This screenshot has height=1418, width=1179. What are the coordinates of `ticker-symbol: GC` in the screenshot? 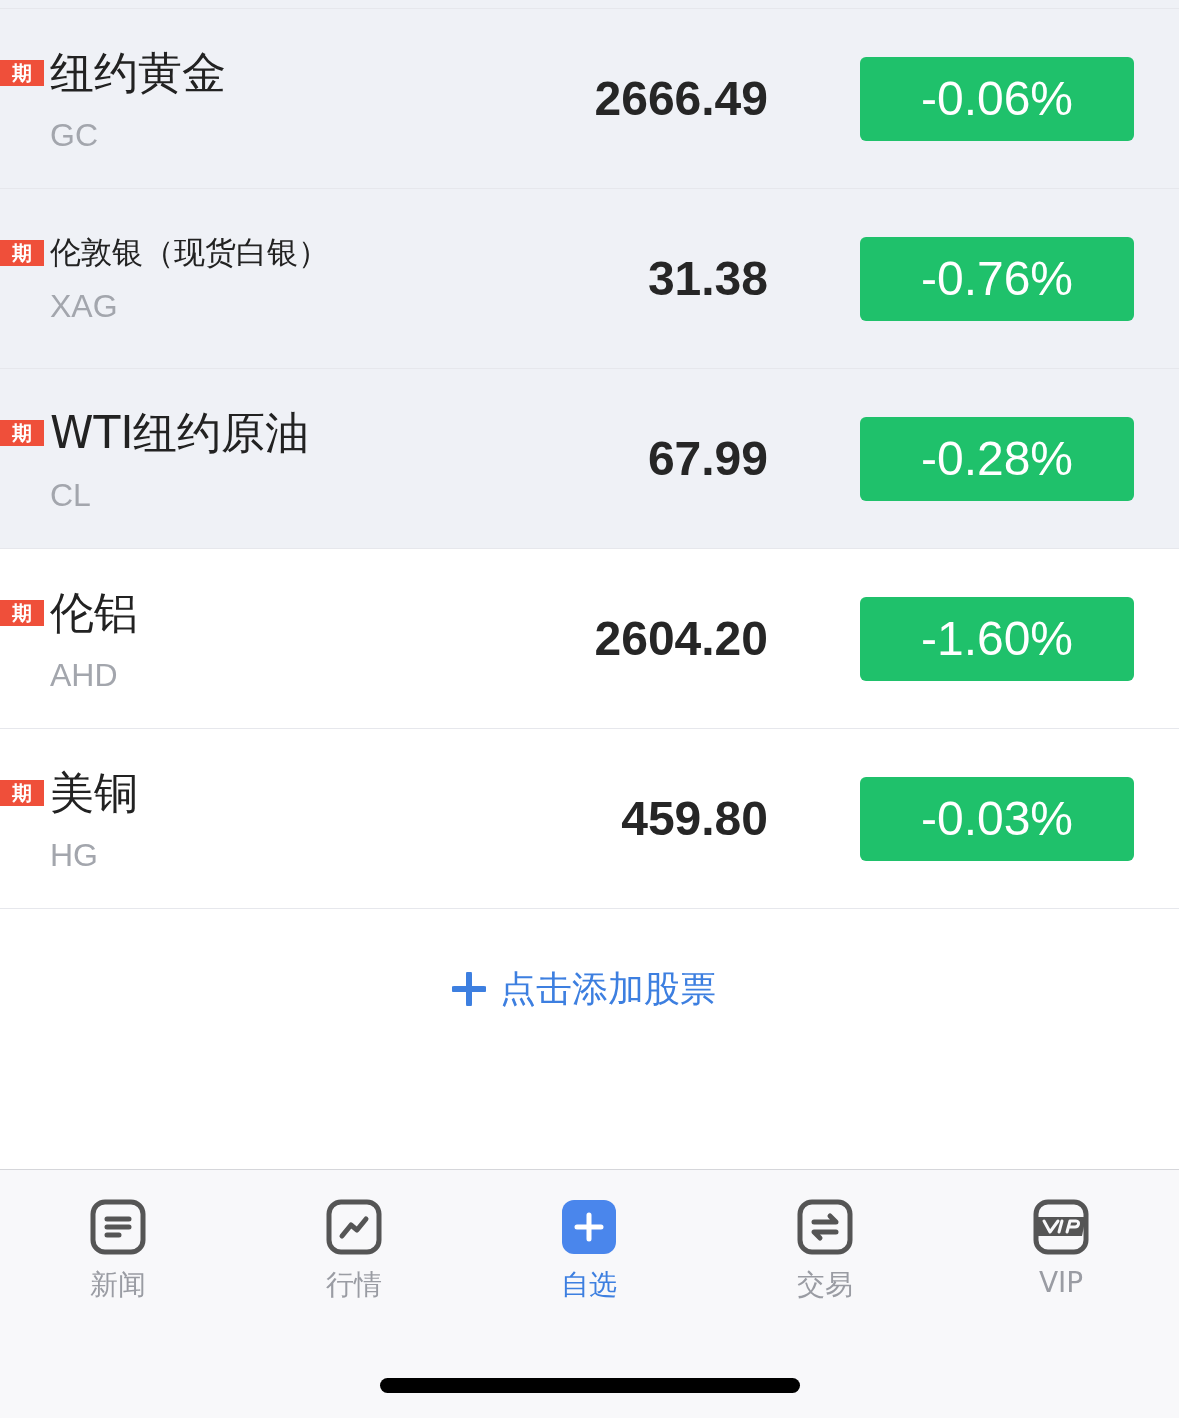 It's located at (74, 135).